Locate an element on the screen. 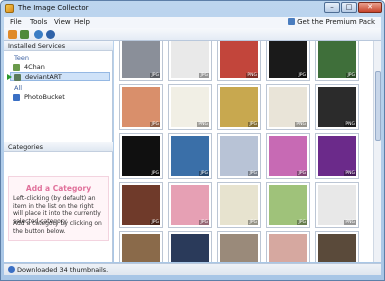 Image resolution: width=385 pixels, height=281 pixels. status-text: Downloaded 34 thumbnails. is located at coordinates (63, 270).